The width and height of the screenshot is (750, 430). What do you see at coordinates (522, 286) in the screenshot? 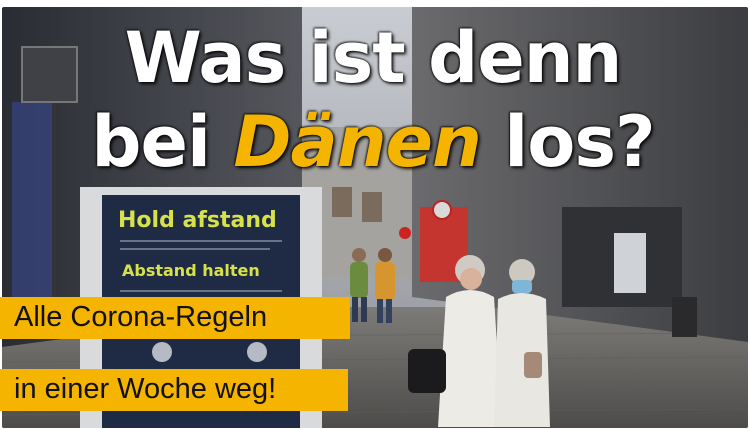
I see `face-mask` at bounding box center [522, 286].